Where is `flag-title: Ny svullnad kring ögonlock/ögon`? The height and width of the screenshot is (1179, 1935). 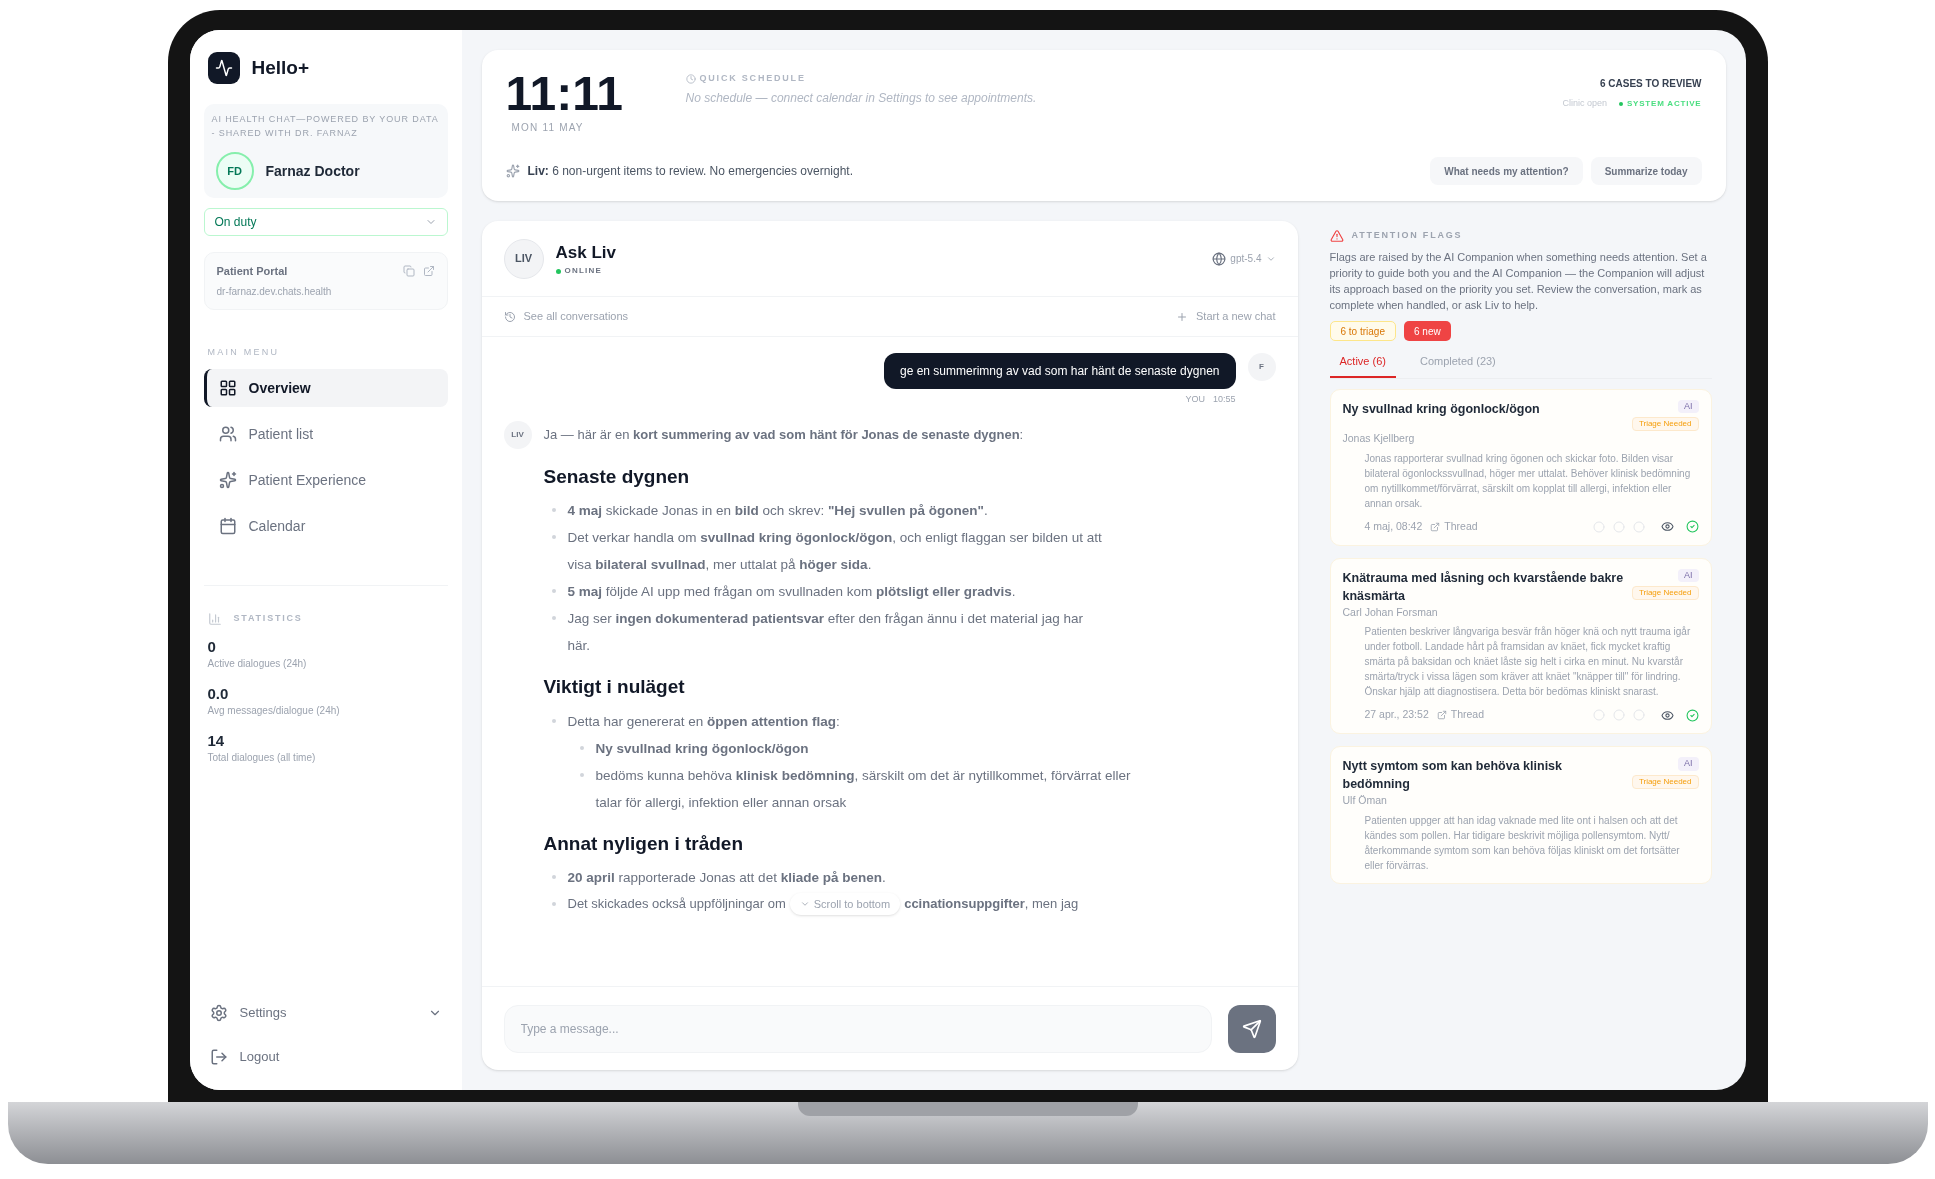 flag-title: Ny svullnad kring ögonlock/ögon is located at coordinates (1441, 409).